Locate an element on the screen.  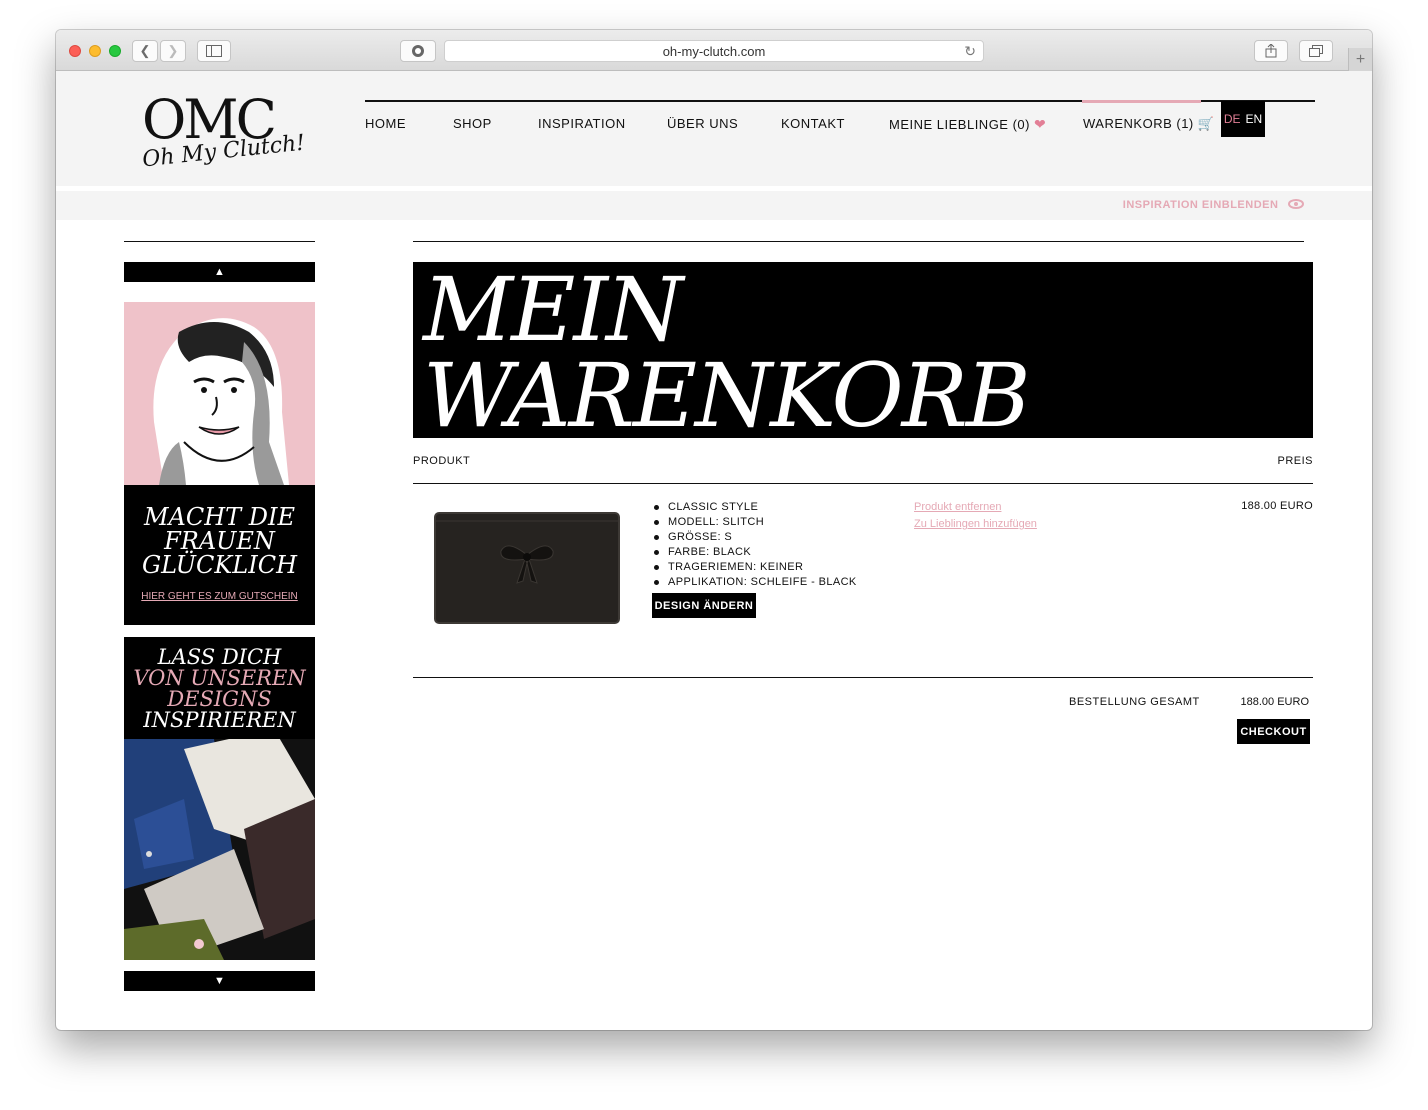
inspiration-toggle: INSPIRATION EINBLENDEN is located at coordinates (1213, 205).